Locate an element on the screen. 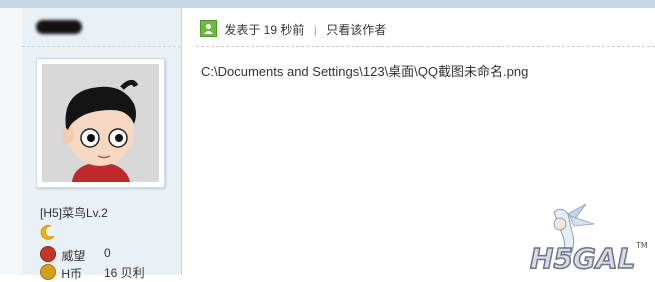  moon-icon is located at coordinates (47, 232).